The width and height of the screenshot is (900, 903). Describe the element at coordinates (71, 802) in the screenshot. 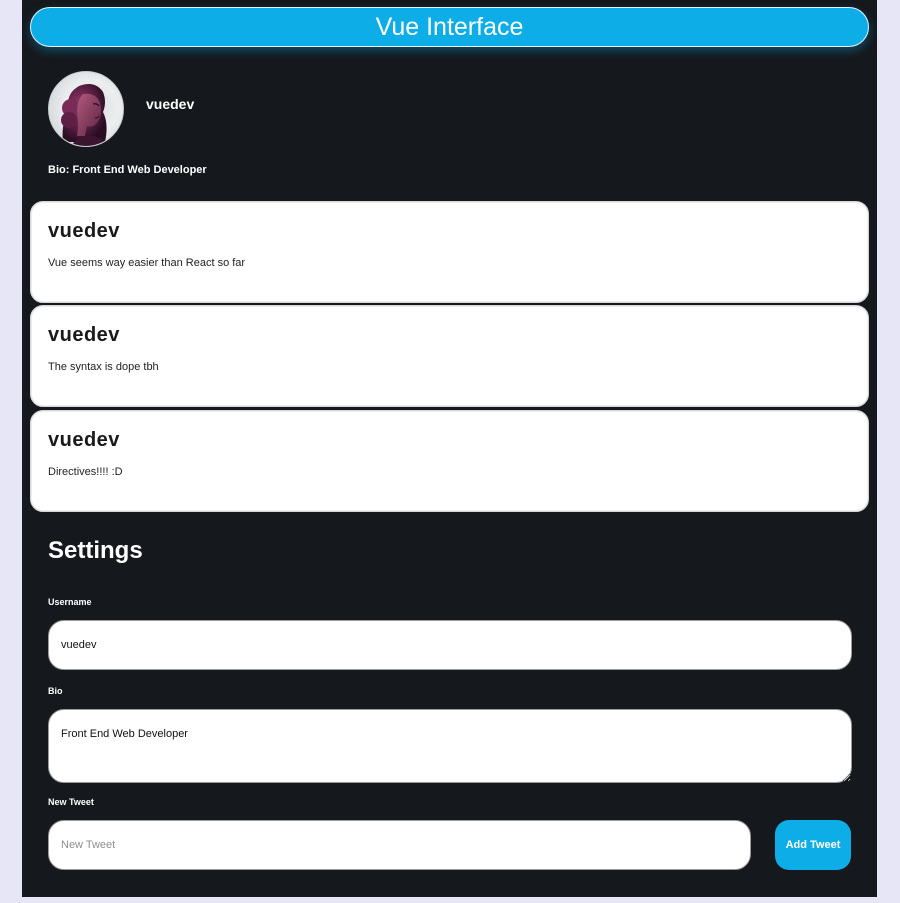

I see `new-tweet-label: New Tweet` at that location.